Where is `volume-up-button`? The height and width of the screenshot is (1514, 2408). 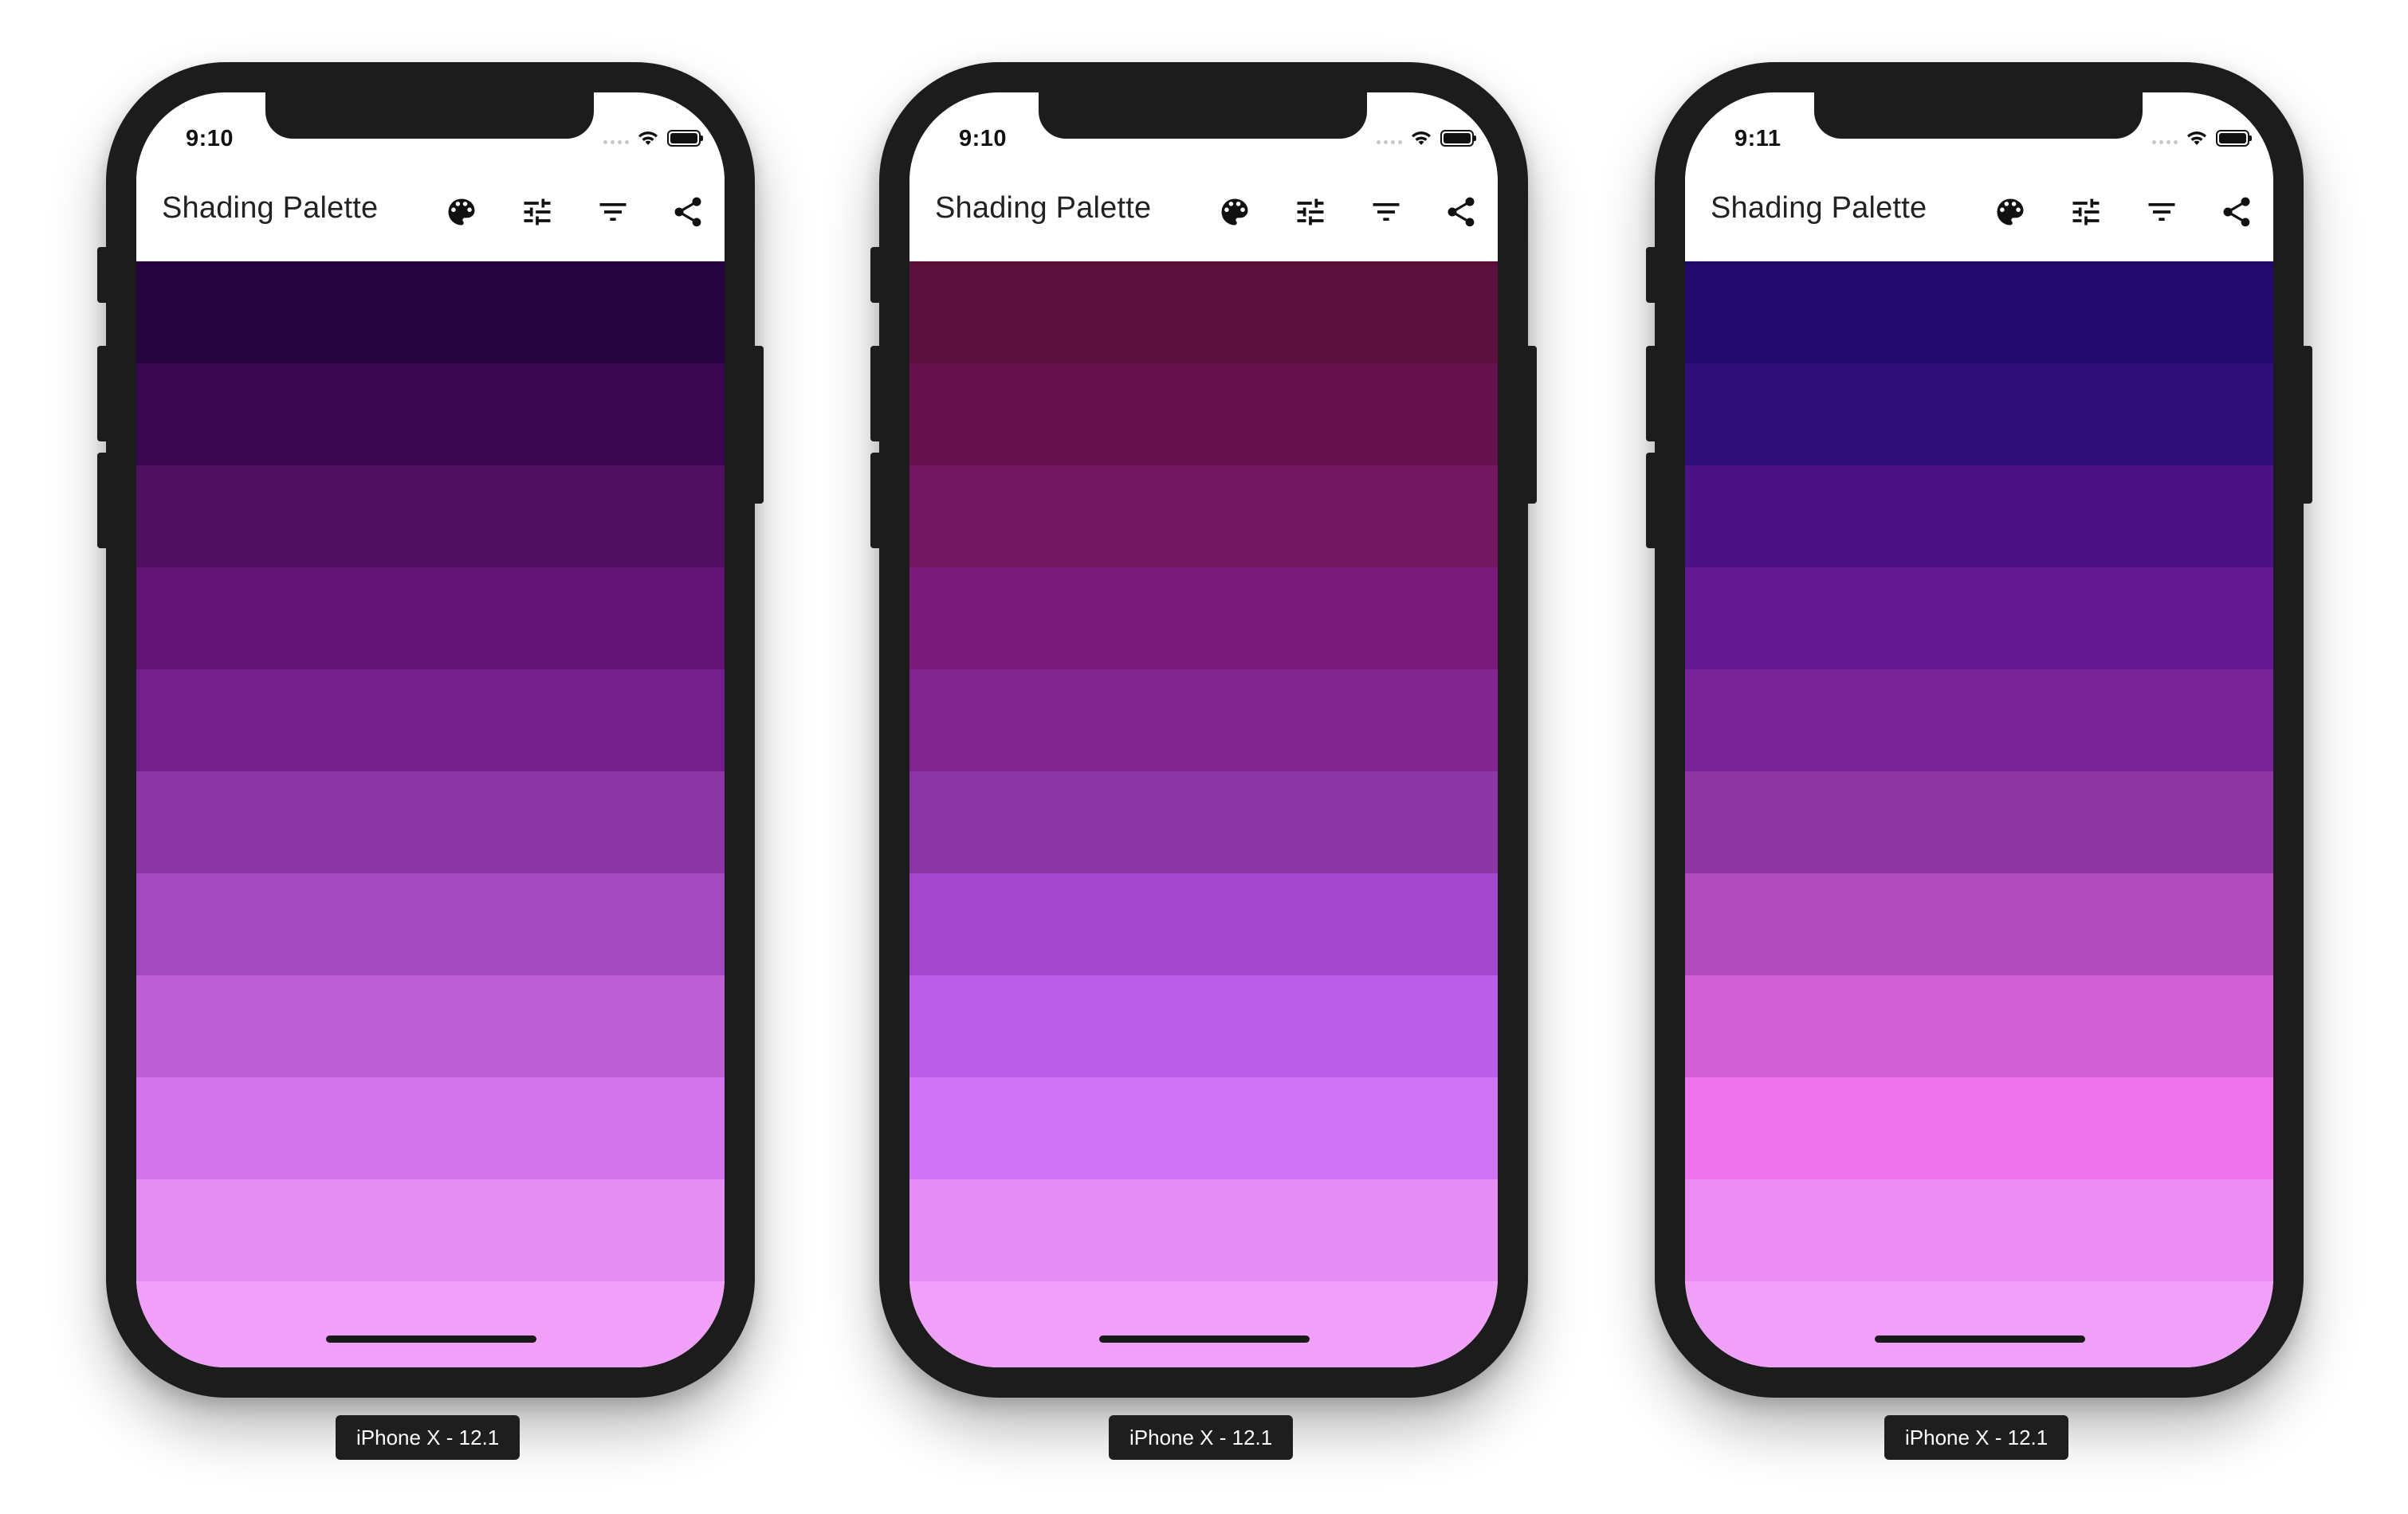
volume-up-button is located at coordinates (103, 393).